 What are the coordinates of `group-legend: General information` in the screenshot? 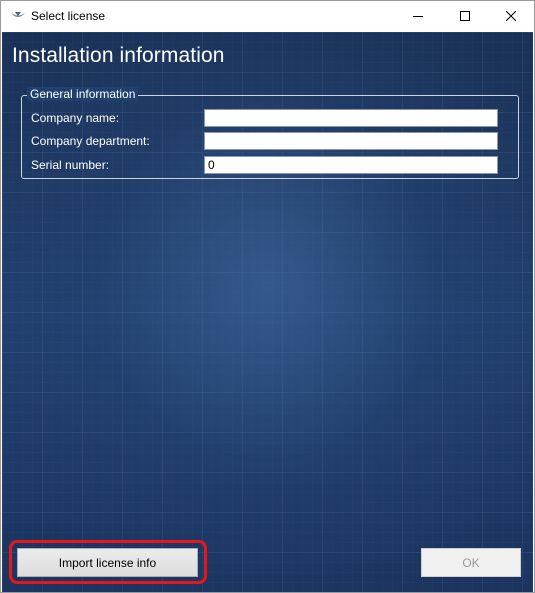 It's located at (83, 94).